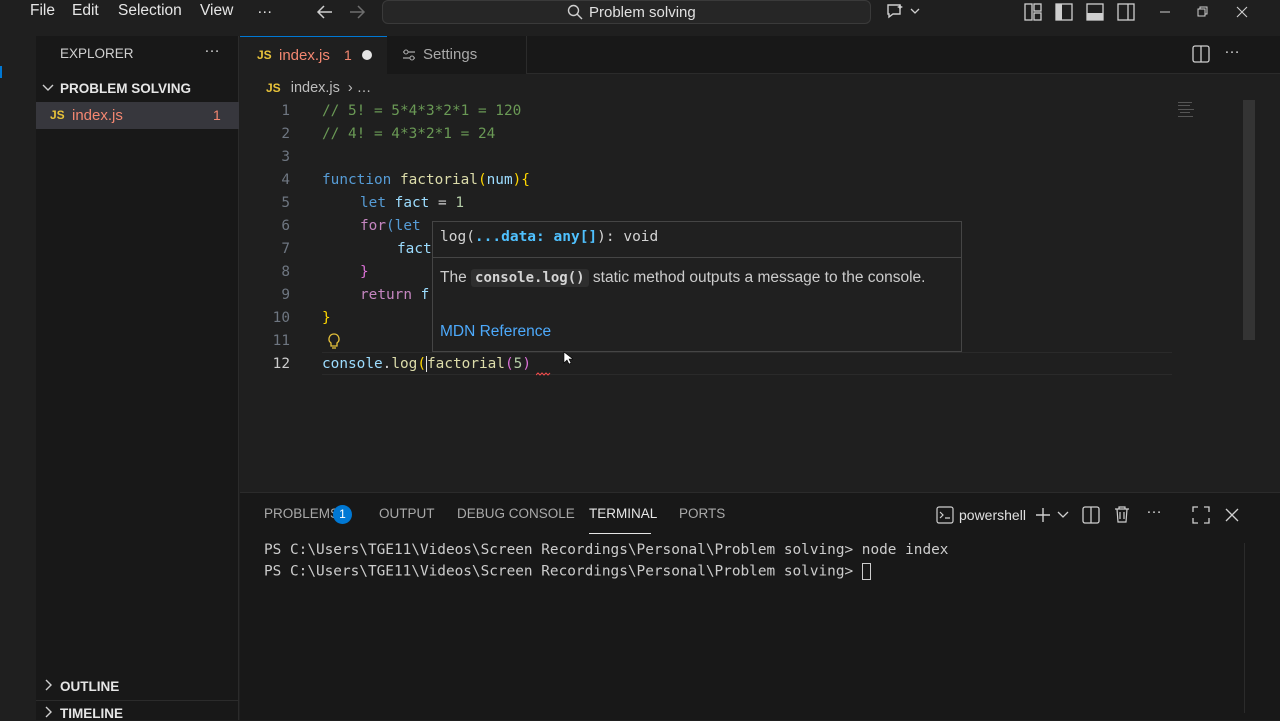 Image resolution: width=1280 pixels, height=721 pixels. I want to click on terminal-shell-name: powershell, so click(992, 515).